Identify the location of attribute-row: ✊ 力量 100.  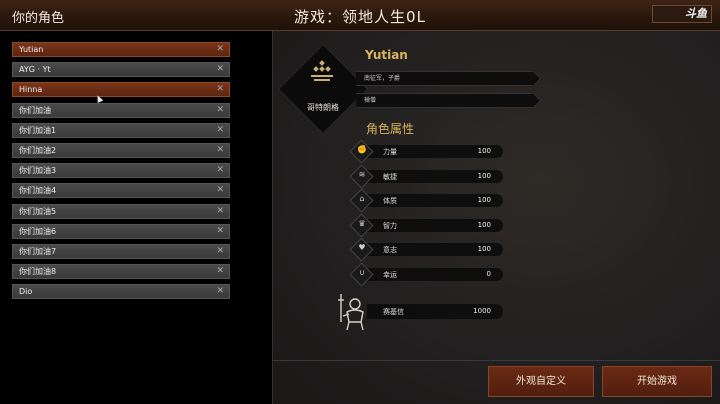
(426, 151).